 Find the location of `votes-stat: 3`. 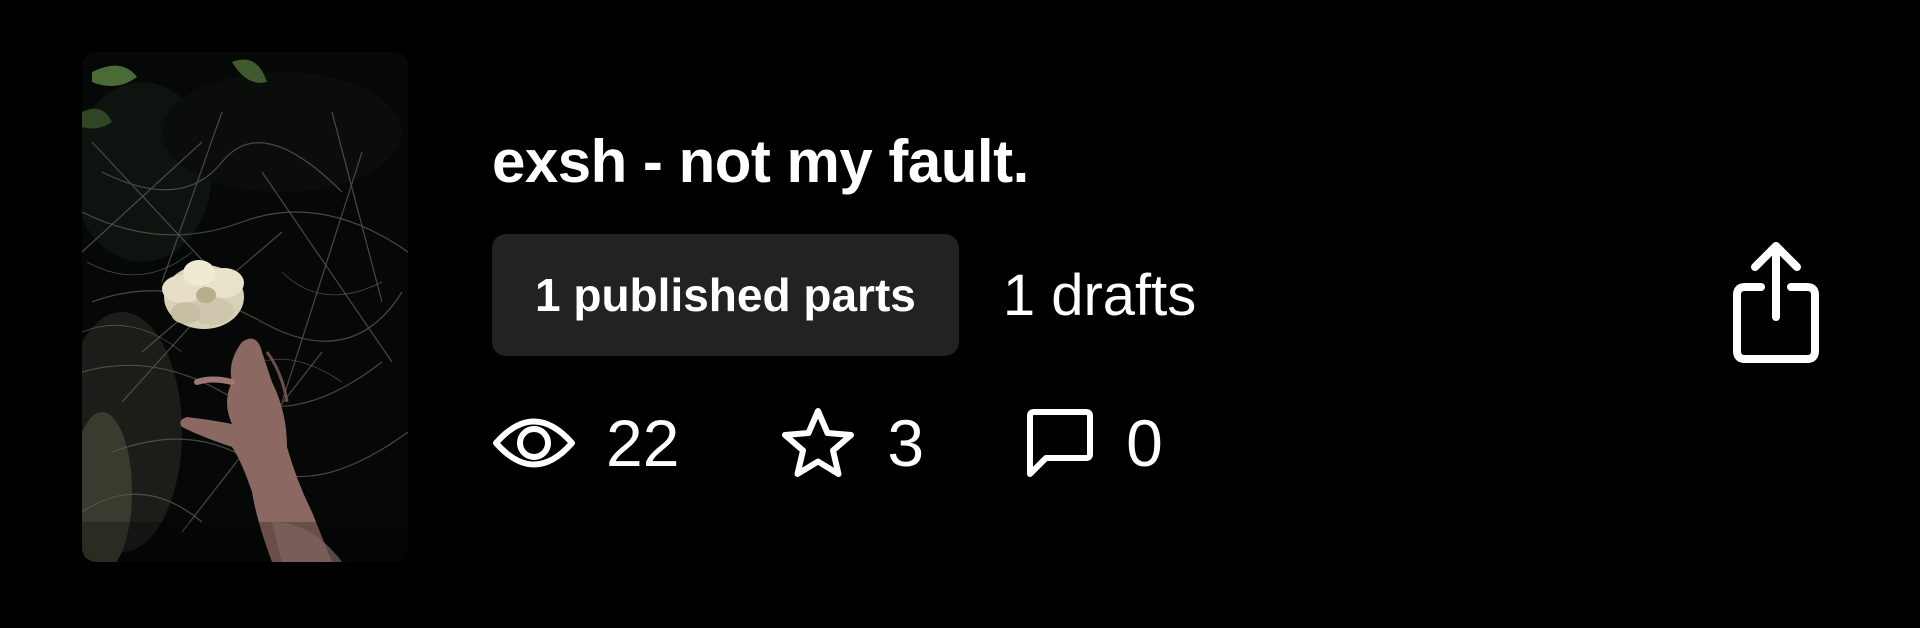

votes-stat: 3 is located at coordinates (851, 443).